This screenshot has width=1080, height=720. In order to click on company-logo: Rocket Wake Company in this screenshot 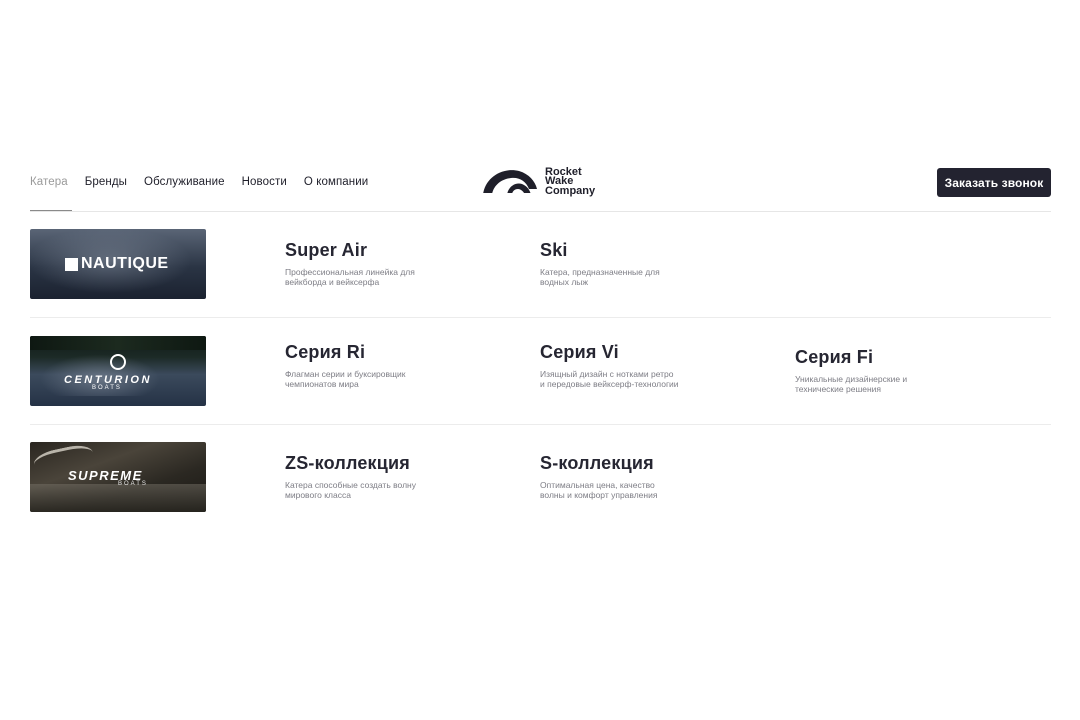, I will do `click(539, 182)`.